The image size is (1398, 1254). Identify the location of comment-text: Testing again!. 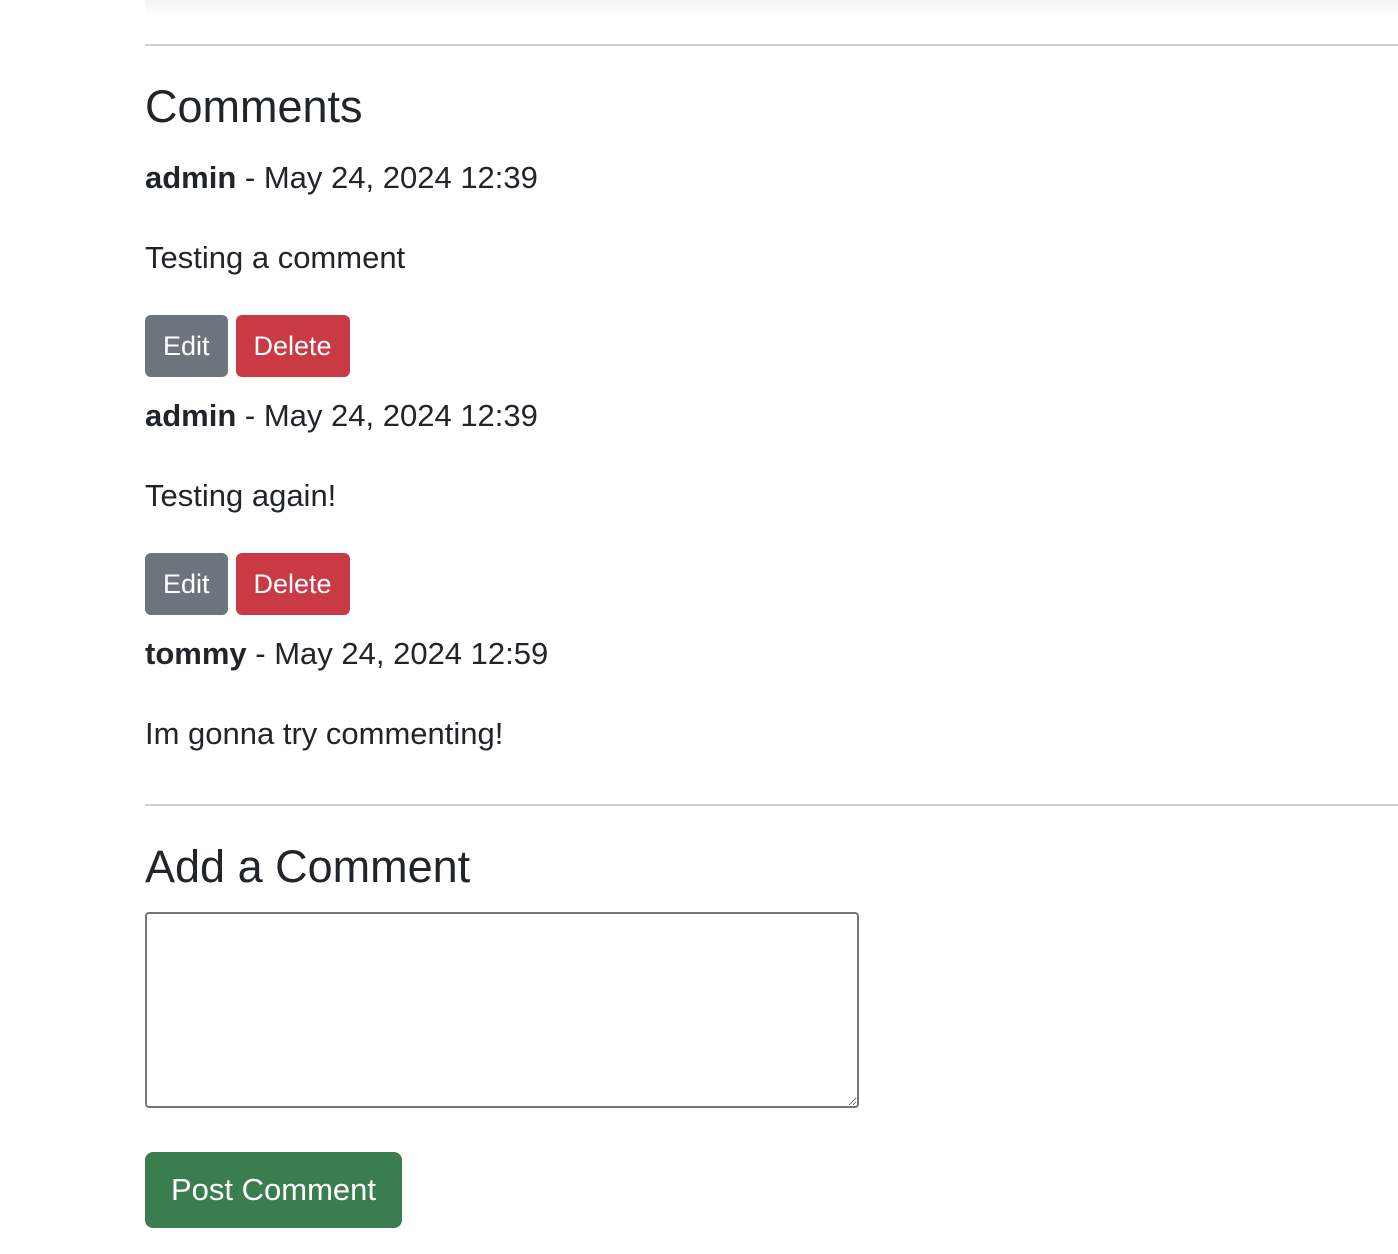
(241, 495).